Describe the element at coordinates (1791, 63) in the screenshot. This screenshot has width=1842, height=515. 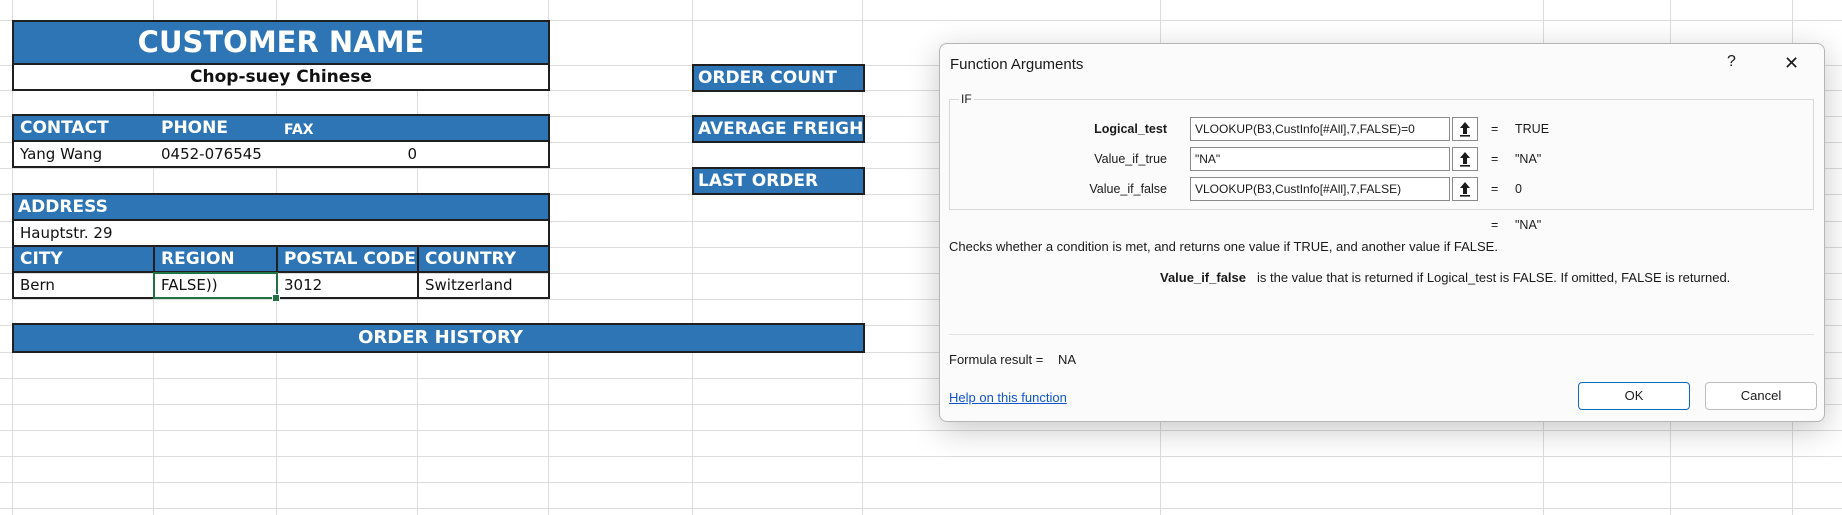
I see `close-icon: ✕` at that location.